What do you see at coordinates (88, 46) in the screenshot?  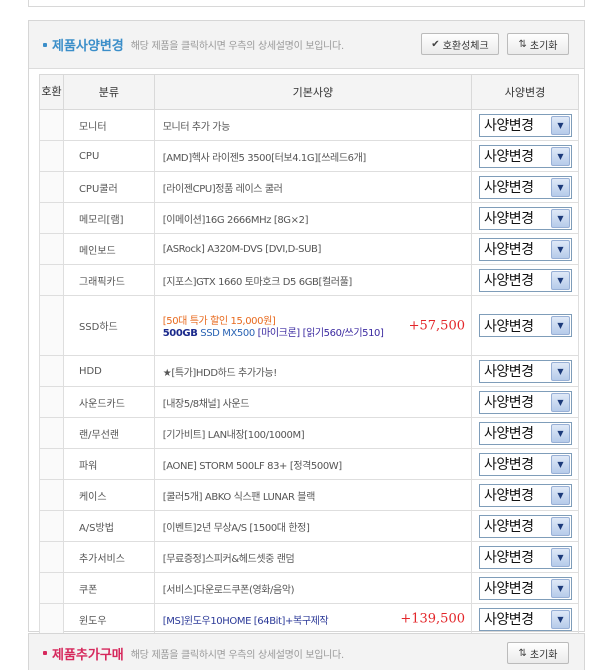 I see `spec-change-title: 제품사양변경` at bounding box center [88, 46].